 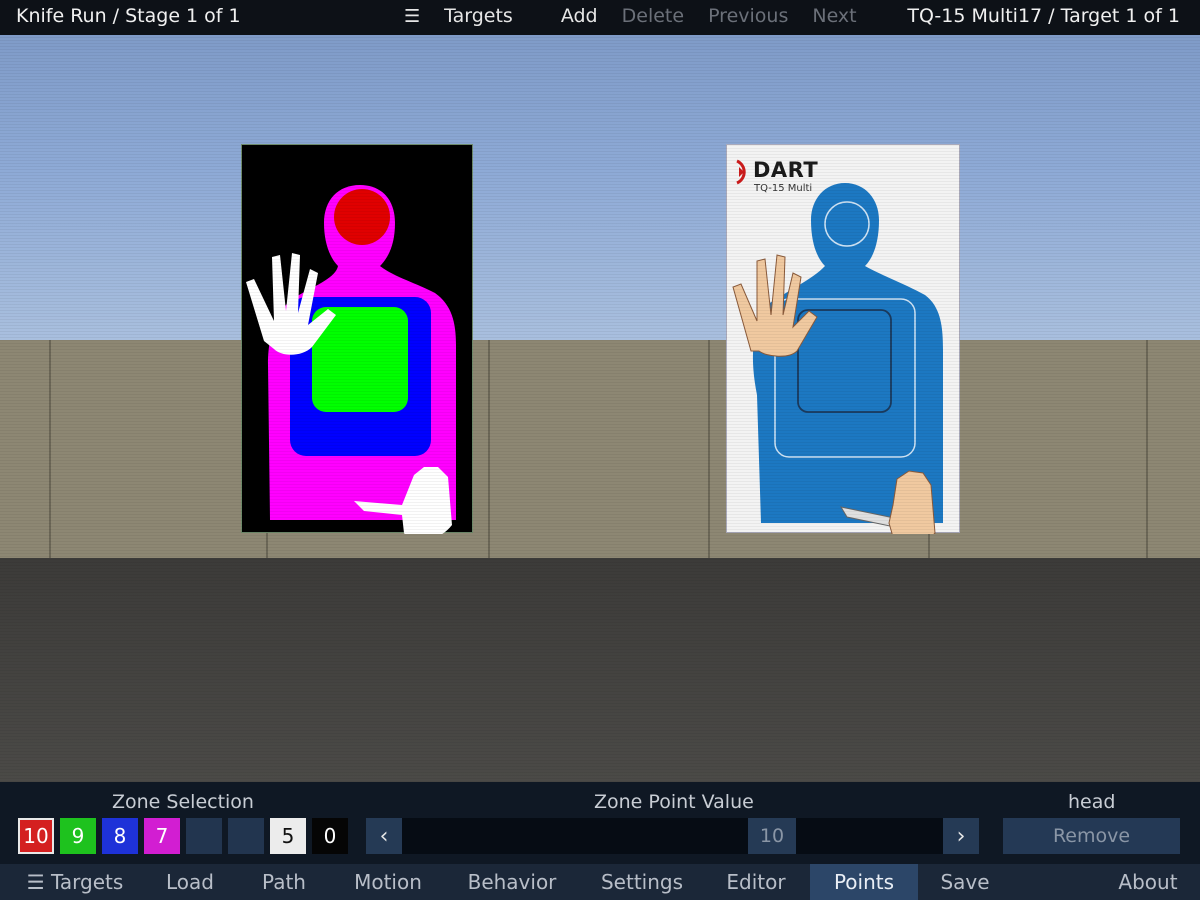 I want to click on point-value-stepper: ‹ 10 ›, so click(x=672, y=836).